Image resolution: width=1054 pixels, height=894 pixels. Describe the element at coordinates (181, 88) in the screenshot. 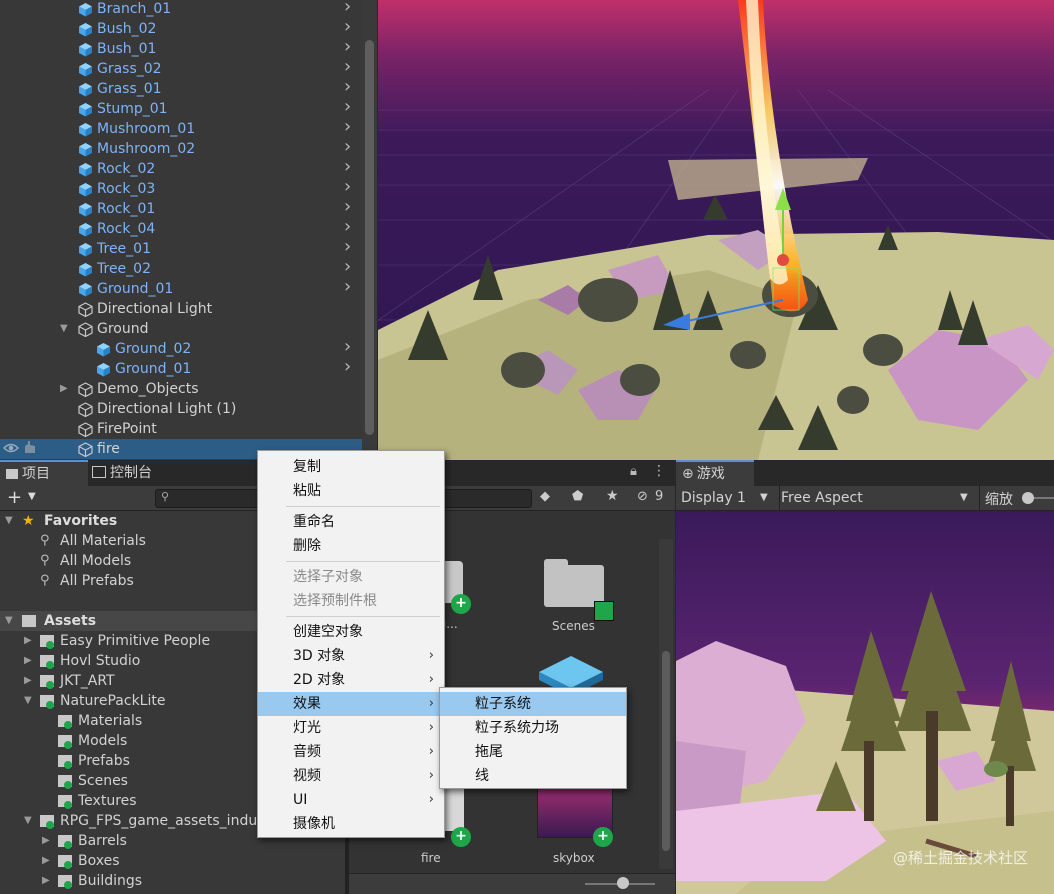

I see `hierarchy-item: Grass_01 ›` at that location.